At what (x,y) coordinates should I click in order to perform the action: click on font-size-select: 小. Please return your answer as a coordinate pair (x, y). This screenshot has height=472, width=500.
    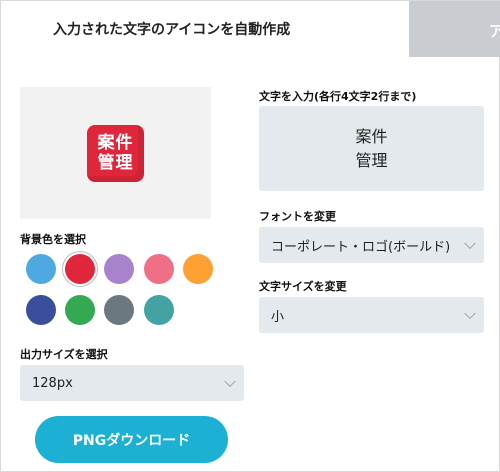
    Looking at the image, I should click on (371, 315).